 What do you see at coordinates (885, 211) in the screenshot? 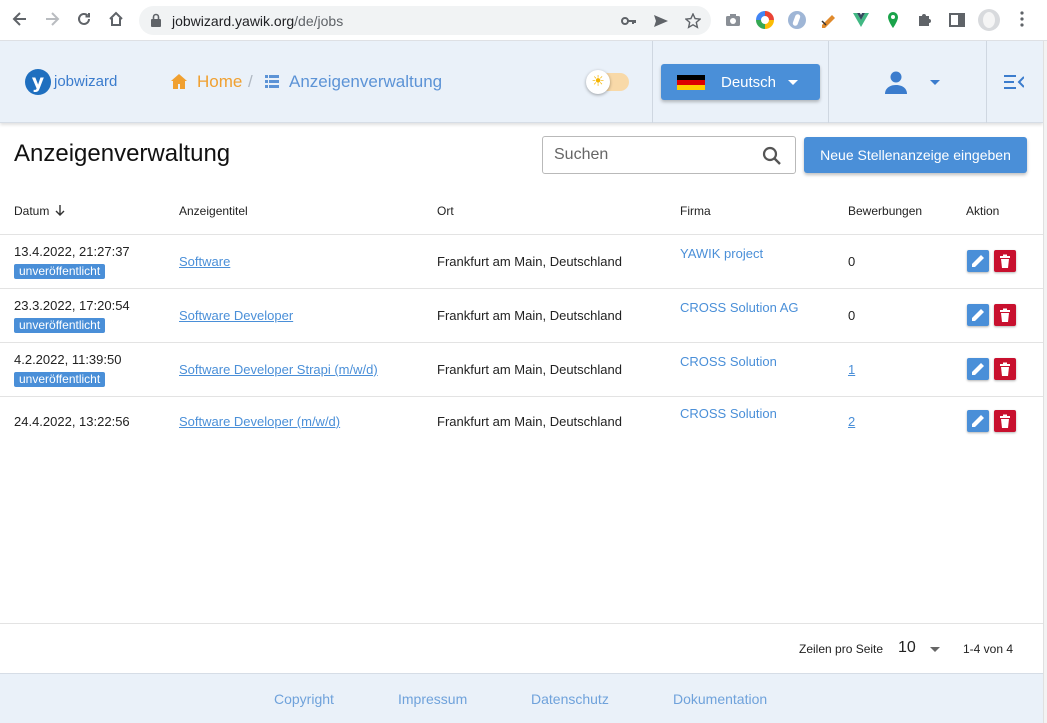
I see `column-header-applications: Bewerbungen` at bounding box center [885, 211].